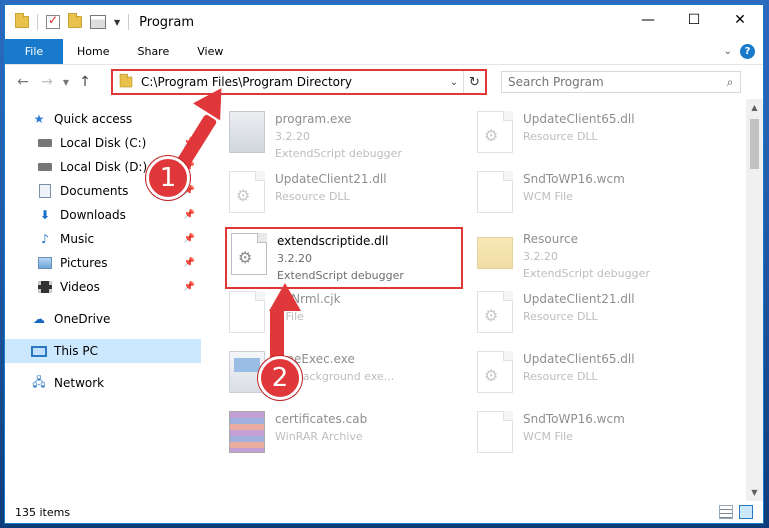  Describe the element at coordinates (614, 82) in the screenshot. I see `search-input` at that location.